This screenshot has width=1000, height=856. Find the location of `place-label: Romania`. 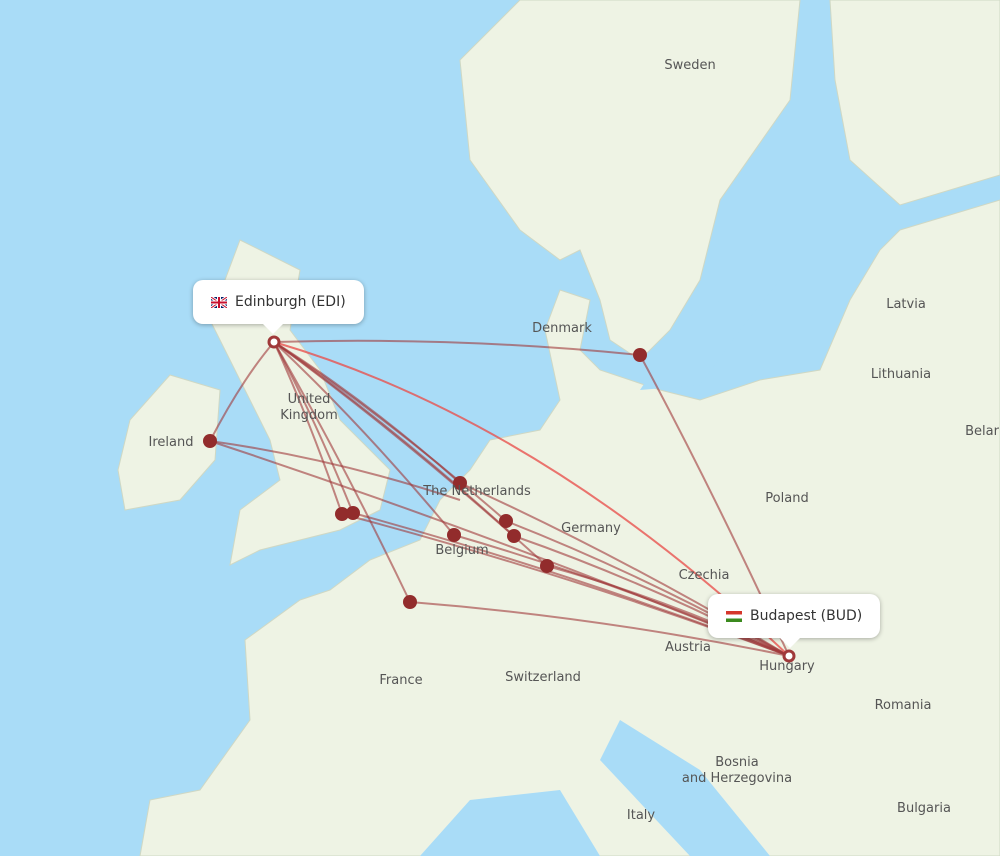

place-label: Romania is located at coordinates (903, 705).